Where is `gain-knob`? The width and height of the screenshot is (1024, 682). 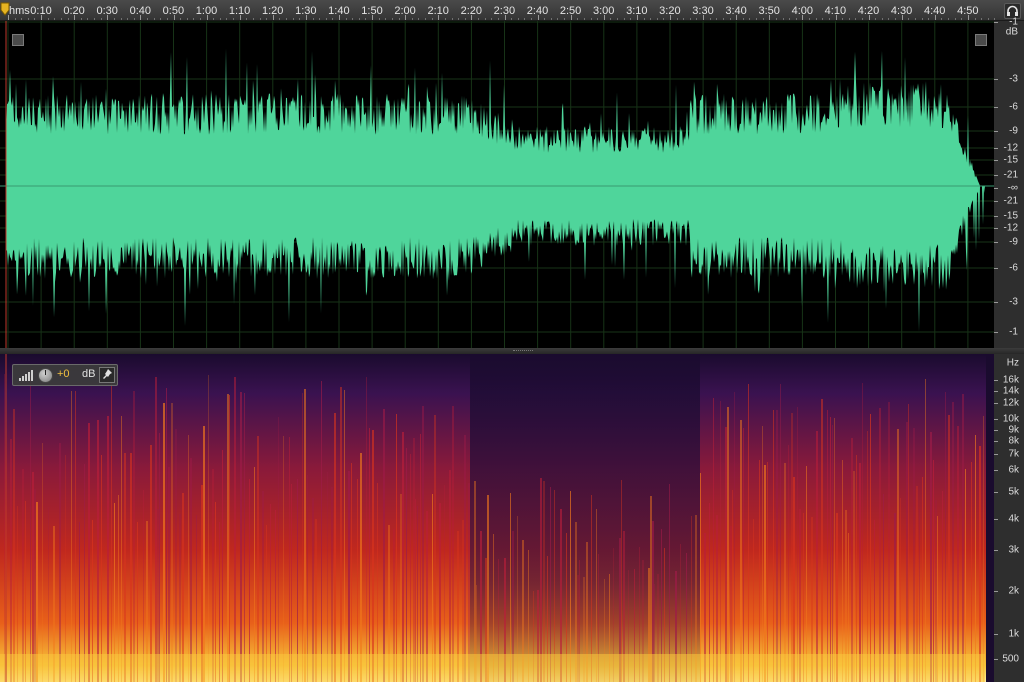 gain-knob is located at coordinates (45, 375).